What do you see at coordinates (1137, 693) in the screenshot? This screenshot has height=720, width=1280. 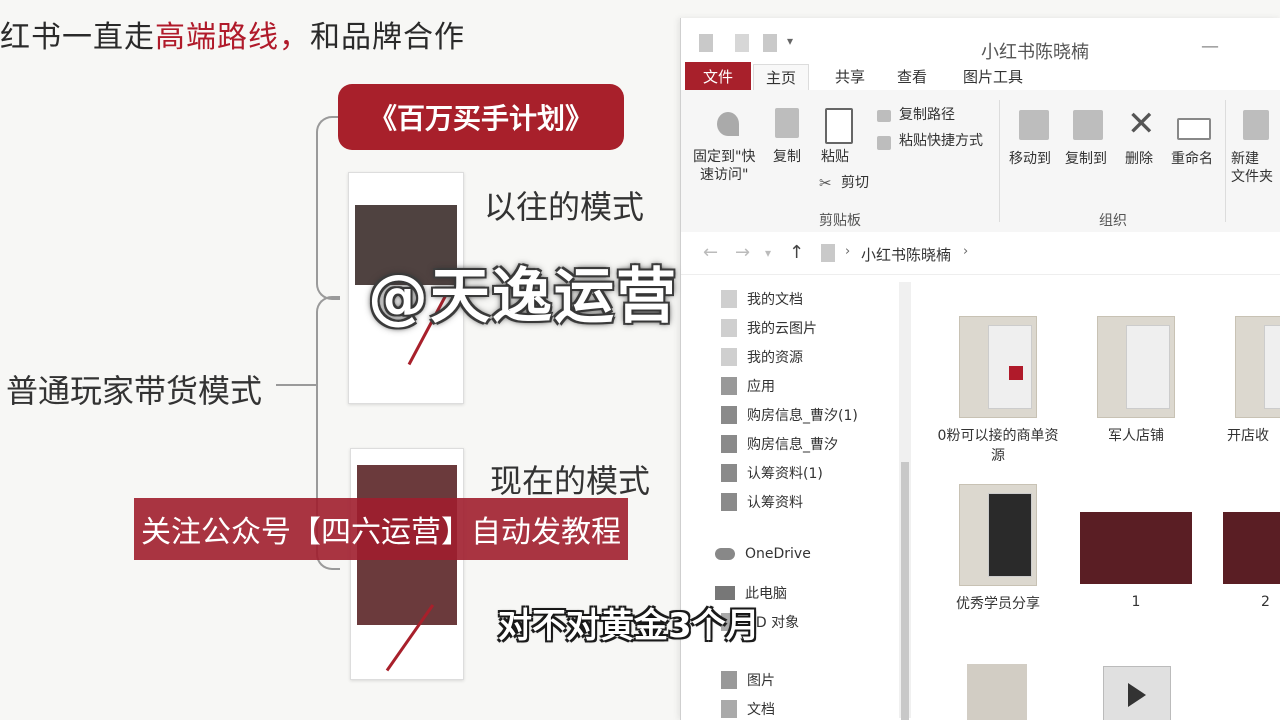 I see `video-file-icon` at bounding box center [1137, 693].